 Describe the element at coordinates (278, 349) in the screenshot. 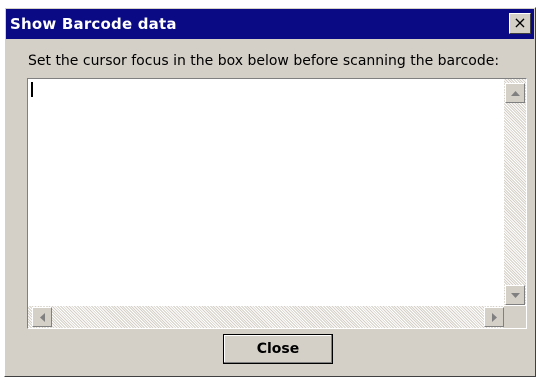

I see `close-button: Close` at that location.